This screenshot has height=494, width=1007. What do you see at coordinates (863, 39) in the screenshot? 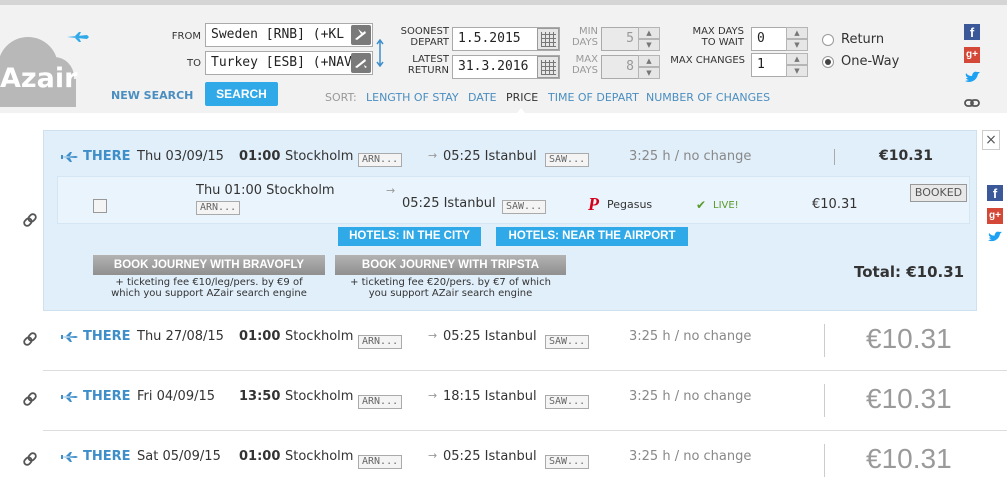
I see `return-label: Return` at bounding box center [863, 39].